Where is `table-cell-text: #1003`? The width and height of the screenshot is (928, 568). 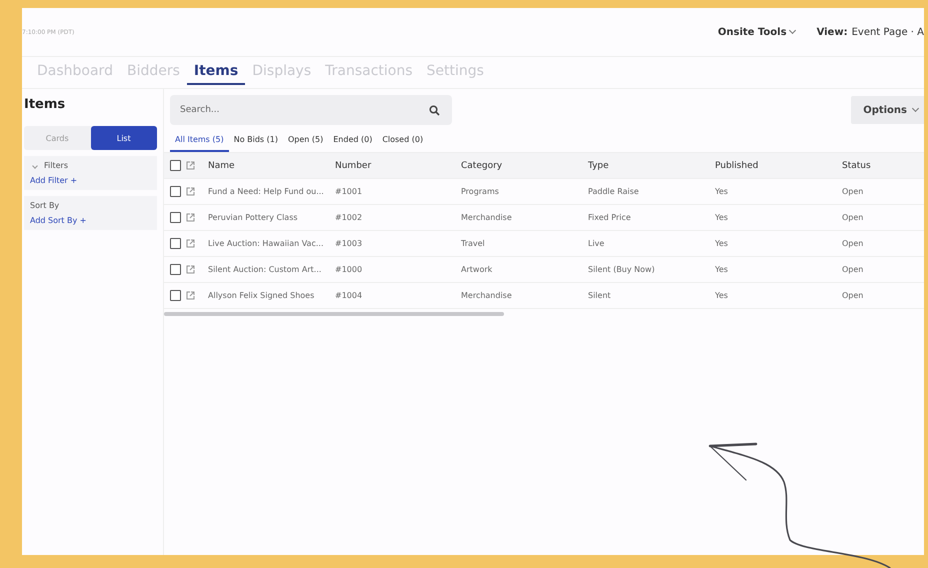 table-cell-text: #1003 is located at coordinates (349, 243).